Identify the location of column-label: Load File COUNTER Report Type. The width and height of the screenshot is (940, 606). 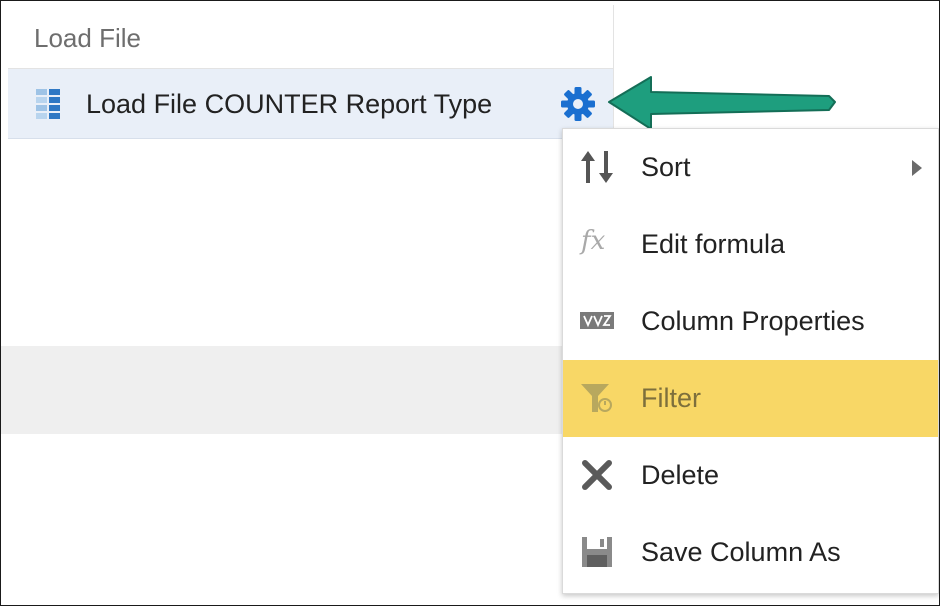
(289, 104).